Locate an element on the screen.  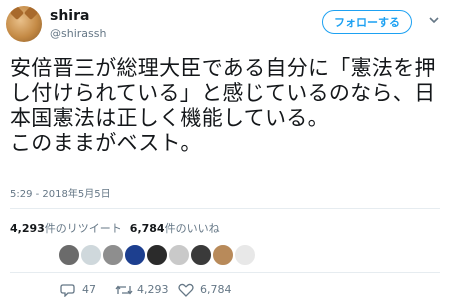
reply-icon is located at coordinates (67, 290).